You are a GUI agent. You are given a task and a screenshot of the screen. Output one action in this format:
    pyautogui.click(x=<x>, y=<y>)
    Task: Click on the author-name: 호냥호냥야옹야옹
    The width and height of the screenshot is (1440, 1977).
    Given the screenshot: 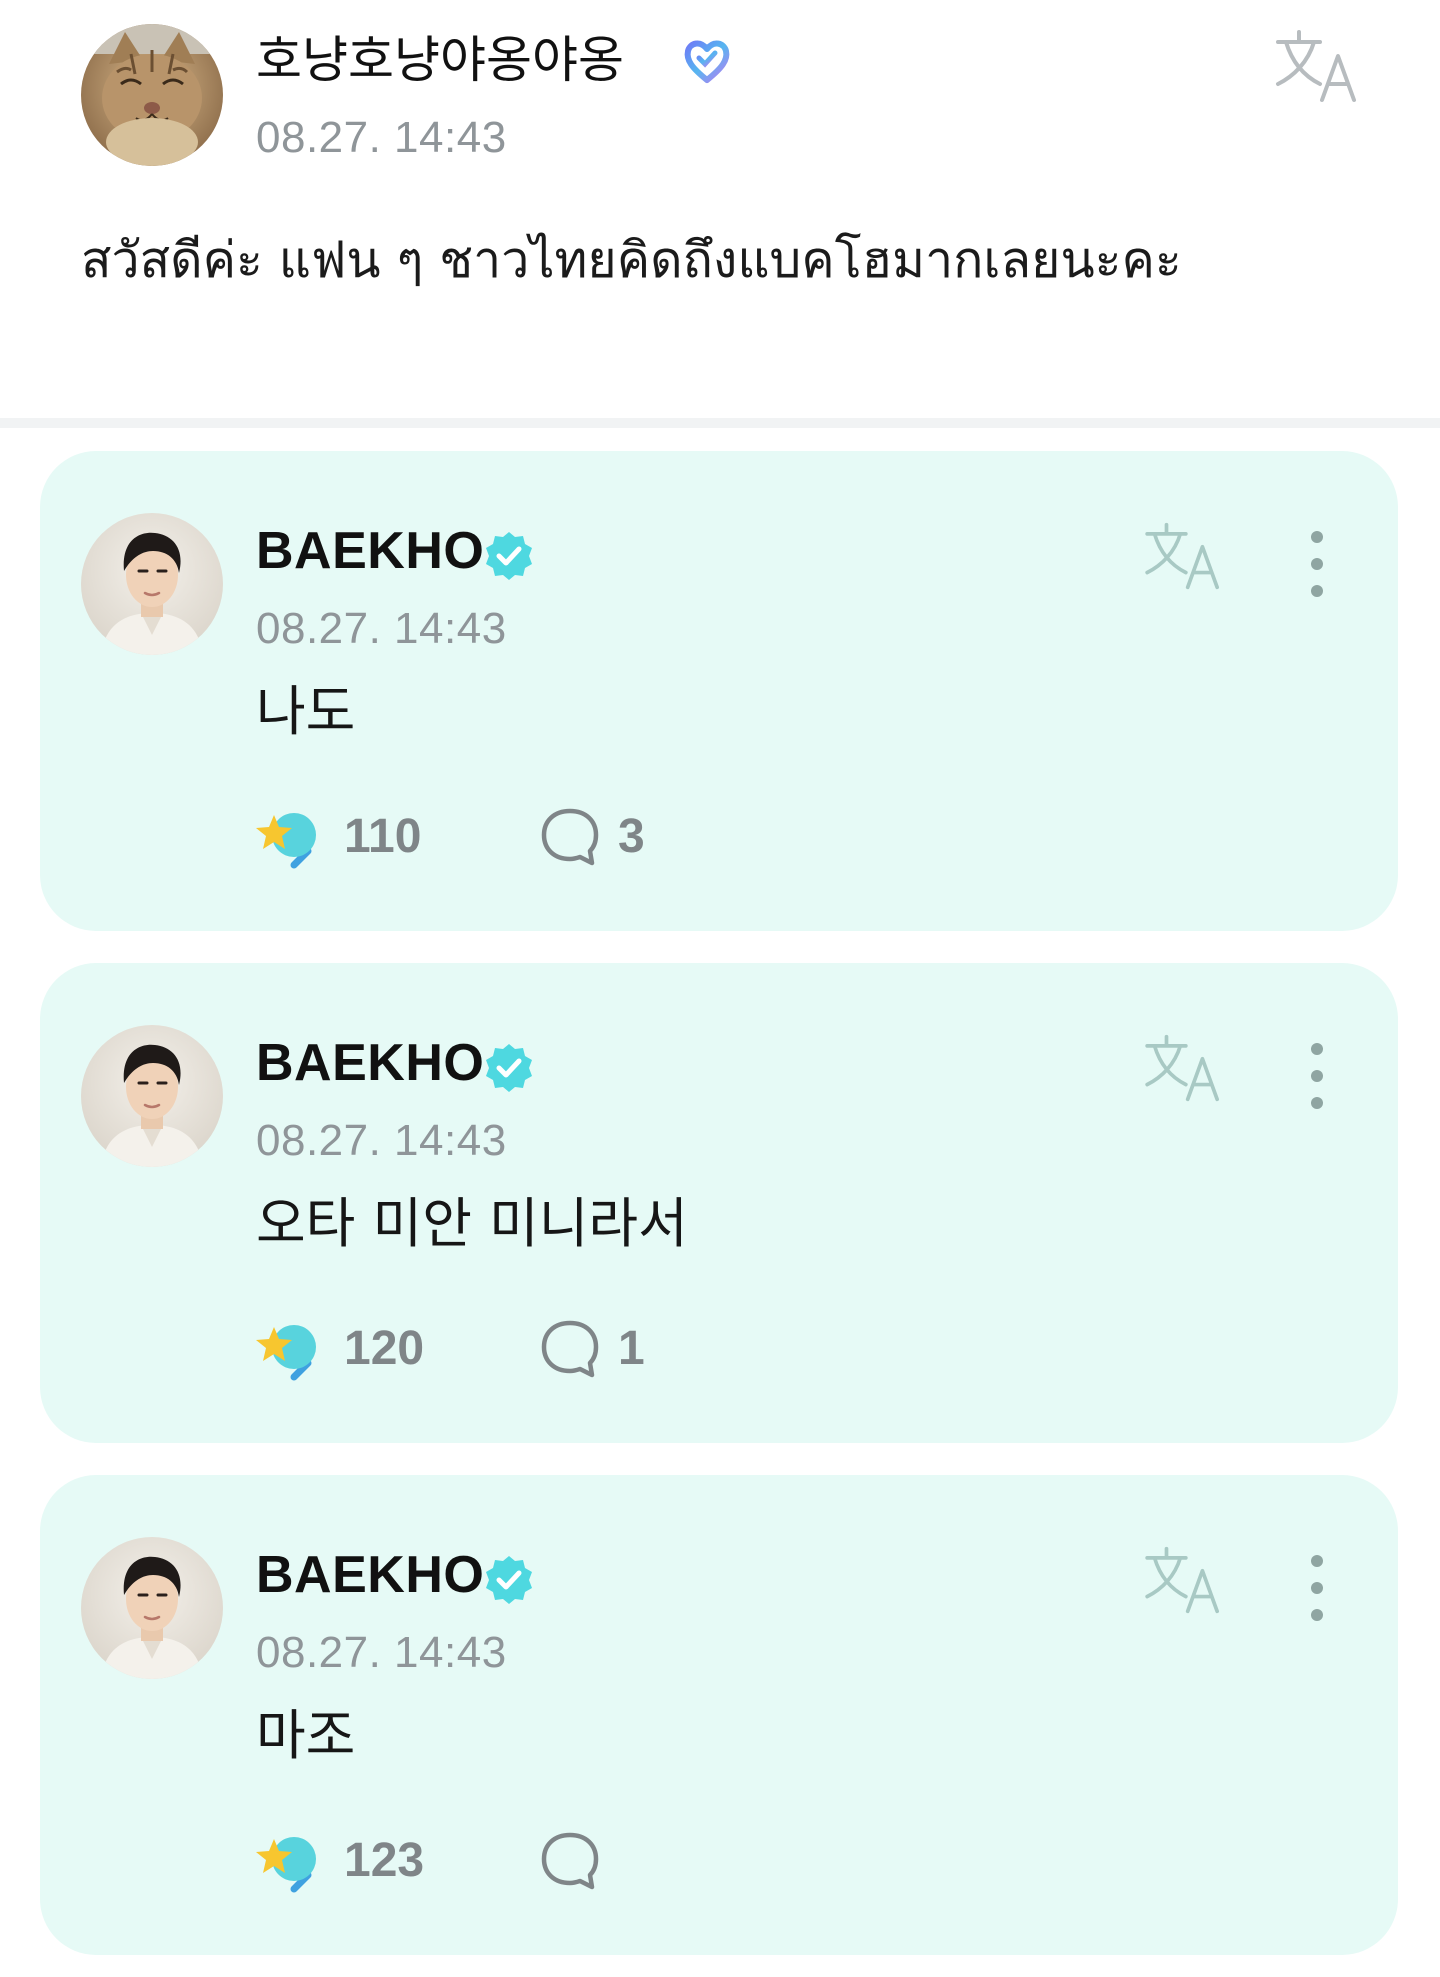 What is the action you would take?
    pyautogui.click(x=440, y=60)
    